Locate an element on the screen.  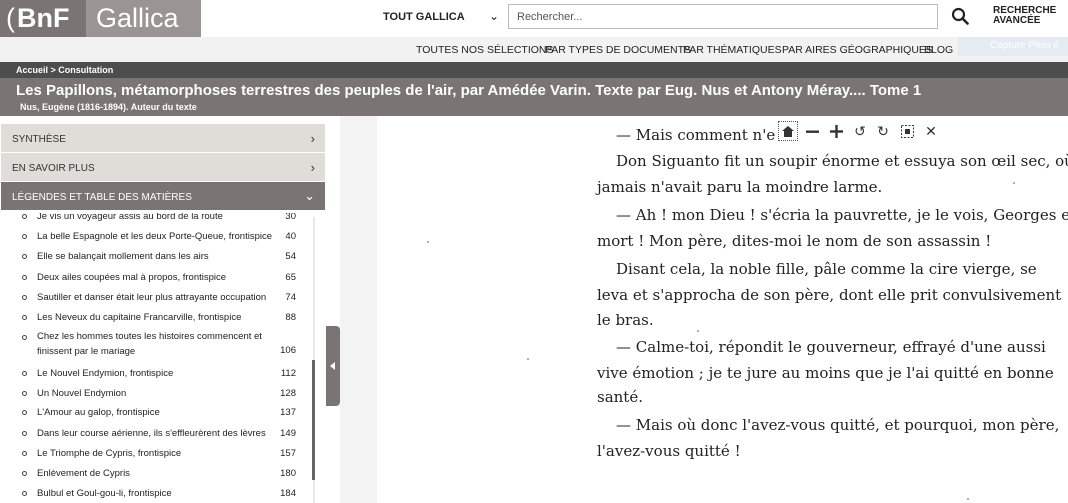
toc-item-page: 54 is located at coordinates (290, 256).